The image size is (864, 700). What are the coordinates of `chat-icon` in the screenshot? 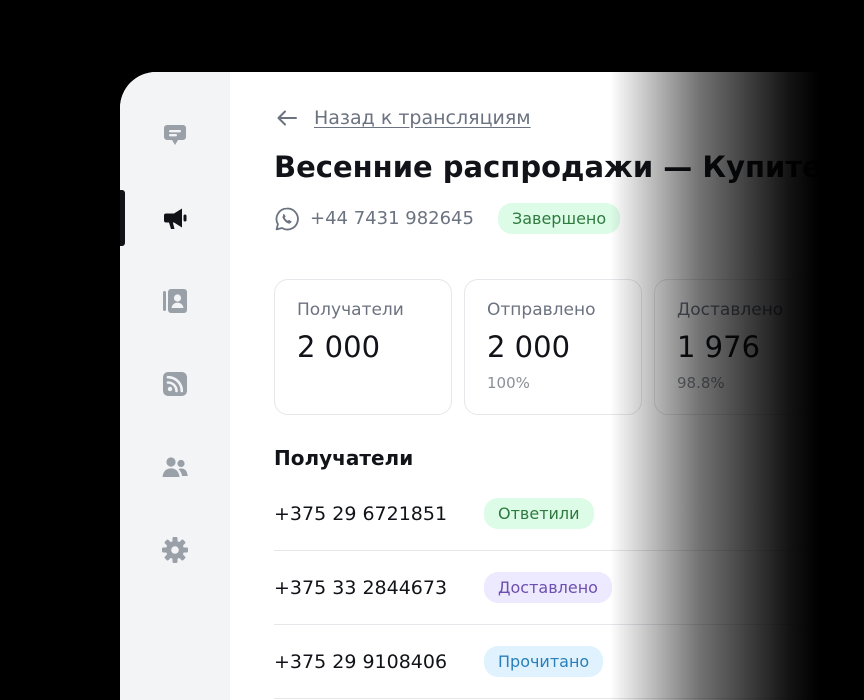 It's located at (175, 135).